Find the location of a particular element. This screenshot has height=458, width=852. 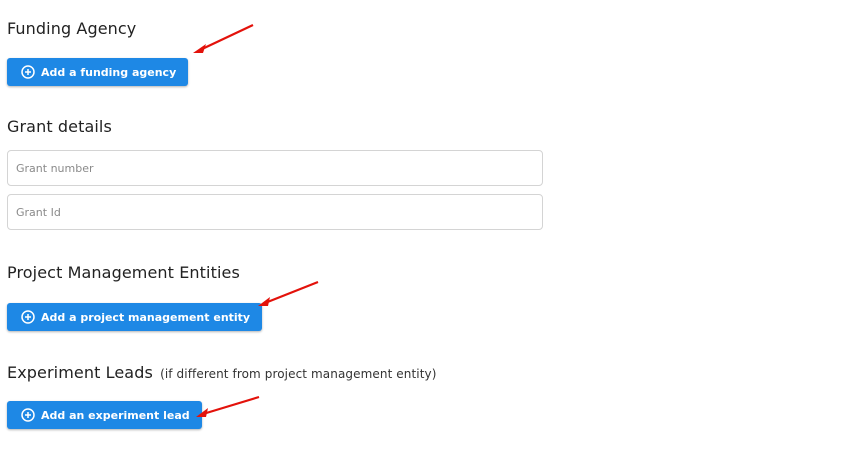

project-management-heading-text: Project Management Entities is located at coordinates (123, 272).